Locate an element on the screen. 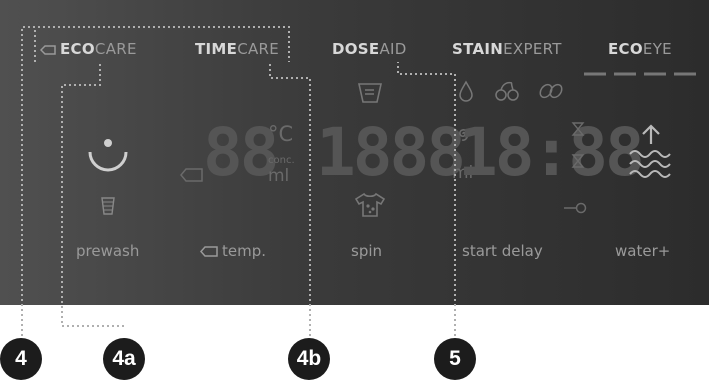 The image size is (709, 384). callout-4: 4 is located at coordinates (21, 359).